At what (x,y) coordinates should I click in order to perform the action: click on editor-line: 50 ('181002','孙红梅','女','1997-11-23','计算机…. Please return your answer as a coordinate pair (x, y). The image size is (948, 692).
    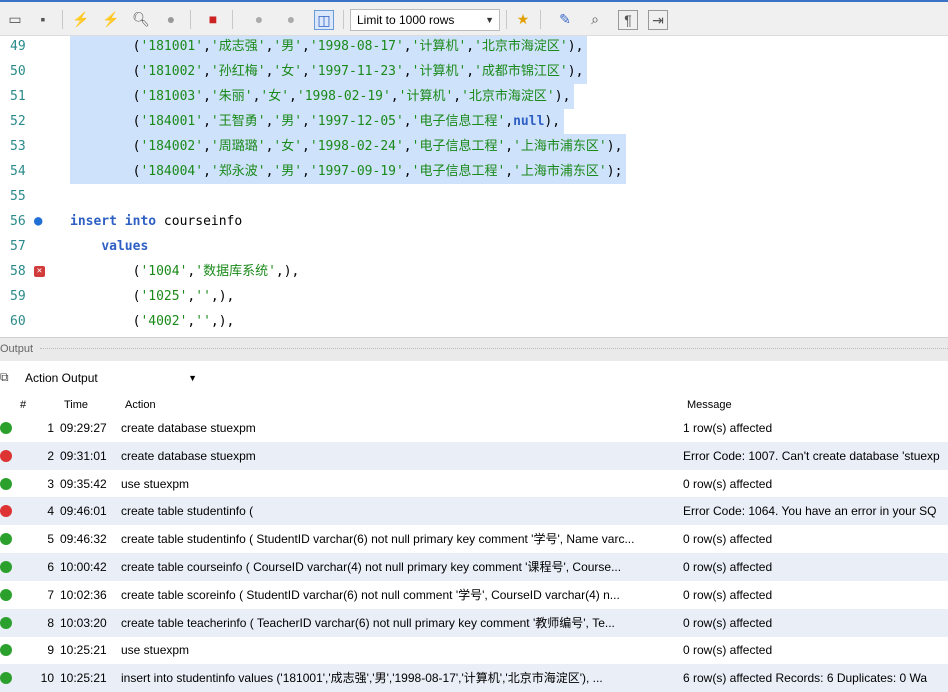
    Looking at the image, I should click on (474, 71).